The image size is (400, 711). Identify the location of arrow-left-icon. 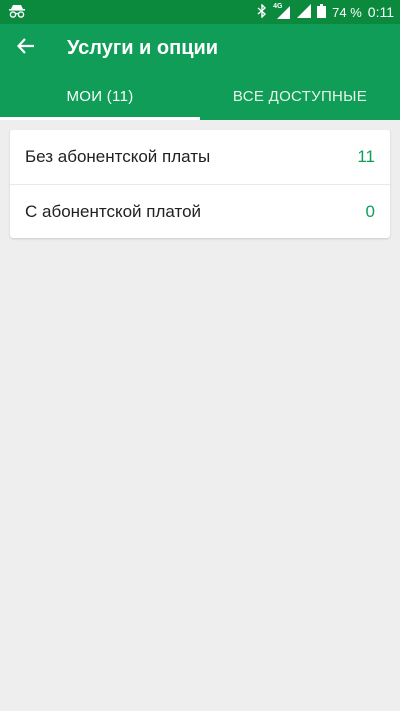
(25, 48).